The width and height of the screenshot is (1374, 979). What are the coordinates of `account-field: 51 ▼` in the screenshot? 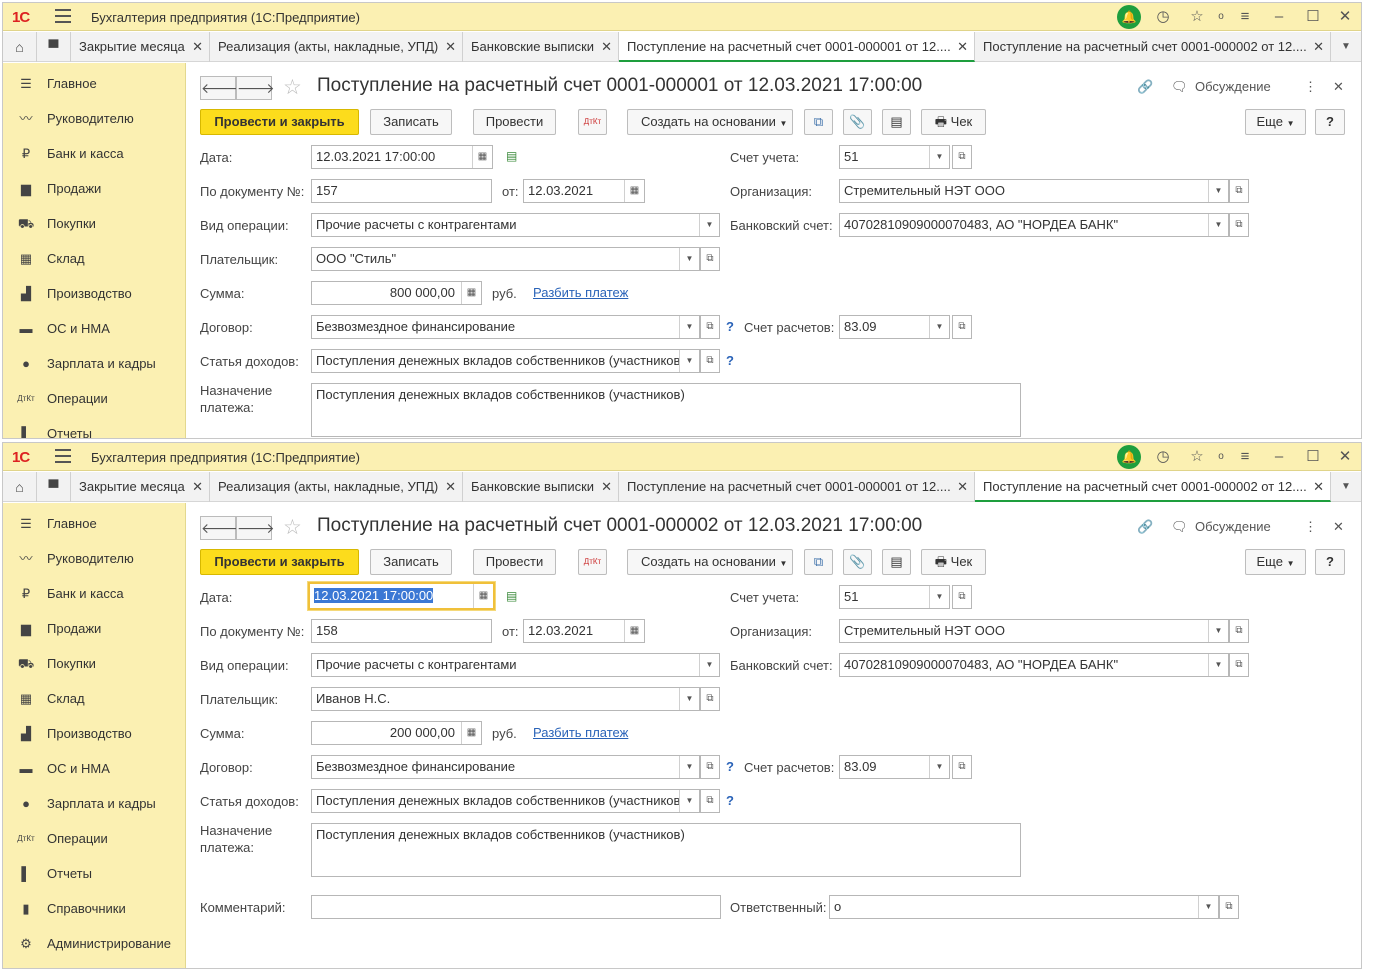 It's located at (894, 597).